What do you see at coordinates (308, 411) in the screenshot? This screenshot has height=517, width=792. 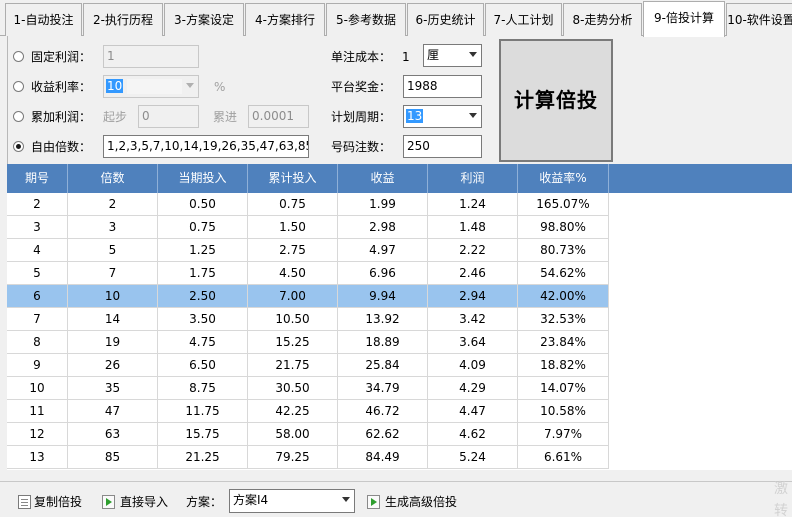 I see `table-row: 11 47 11.75 42.25 46.72 4.47 10.58%` at bounding box center [308, 411].